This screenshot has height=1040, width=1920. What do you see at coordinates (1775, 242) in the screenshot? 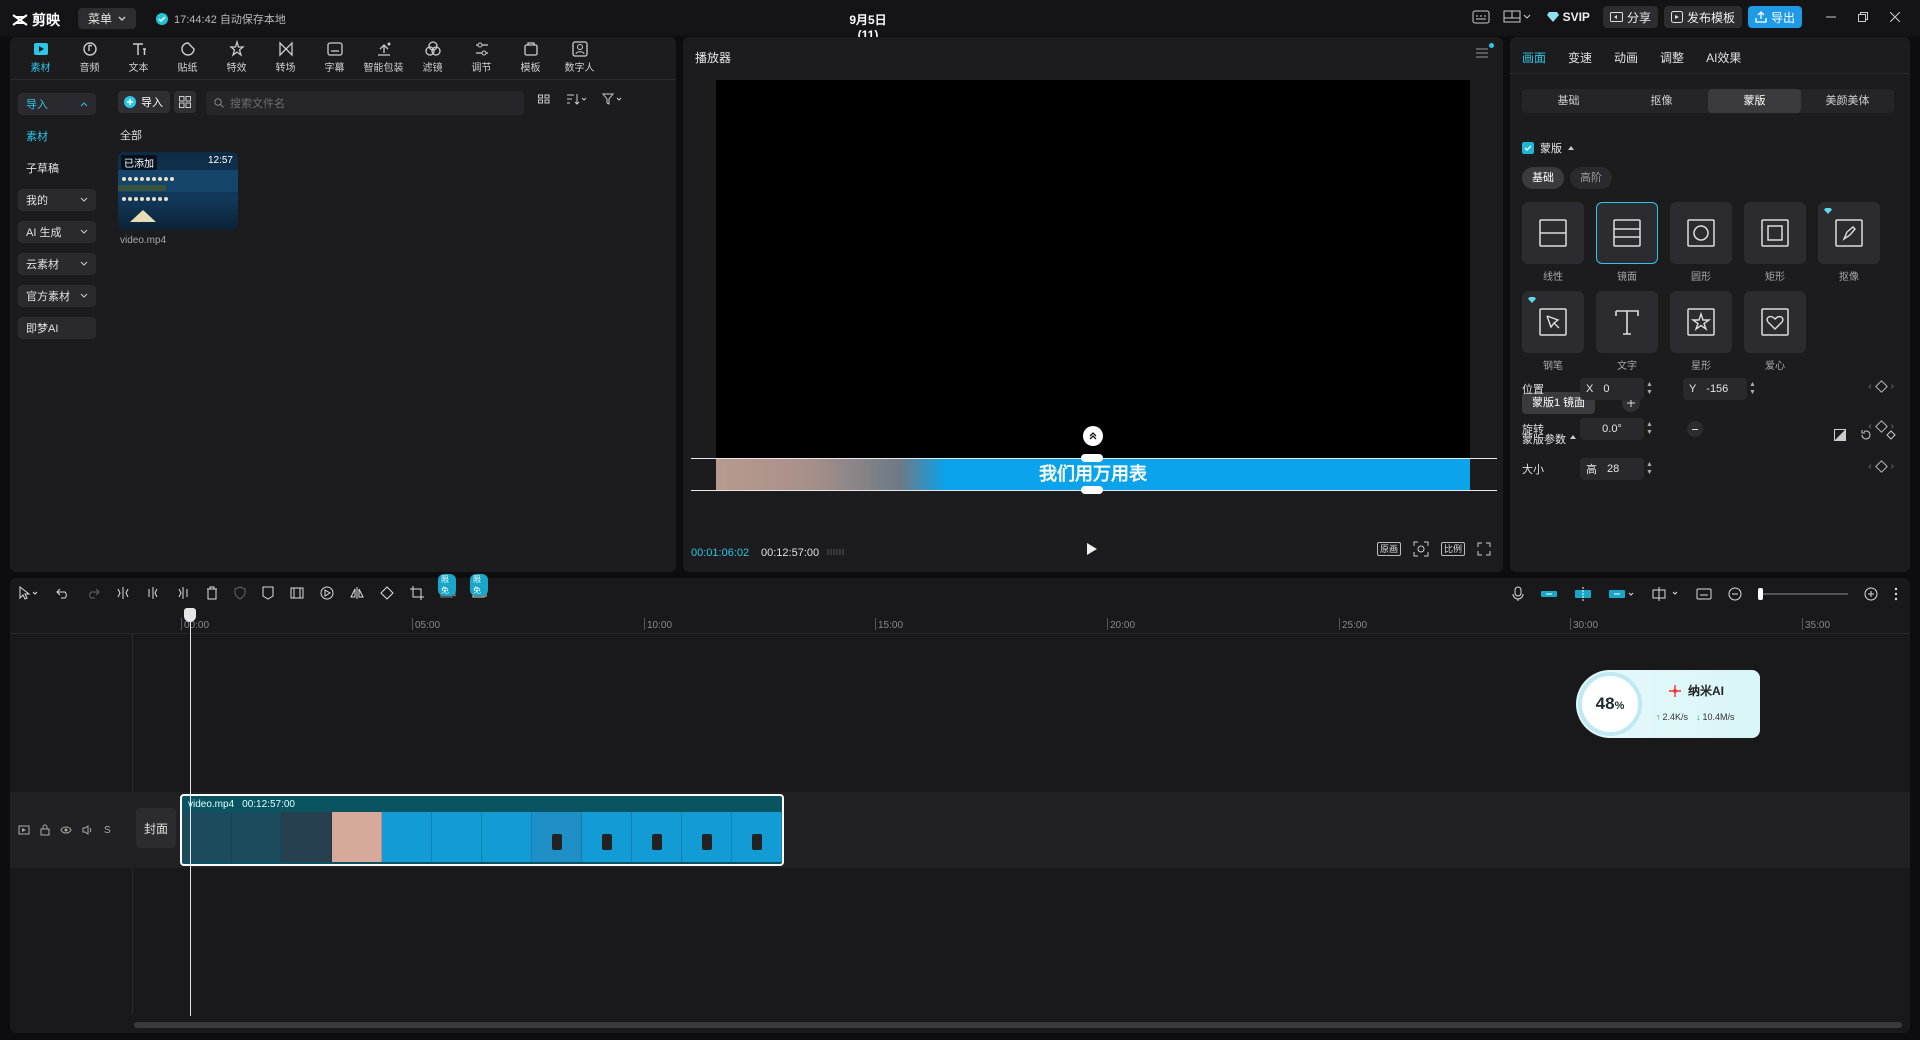
I see `mask-shape-rectangle: 矩形` at bounding box center [1775, 242].